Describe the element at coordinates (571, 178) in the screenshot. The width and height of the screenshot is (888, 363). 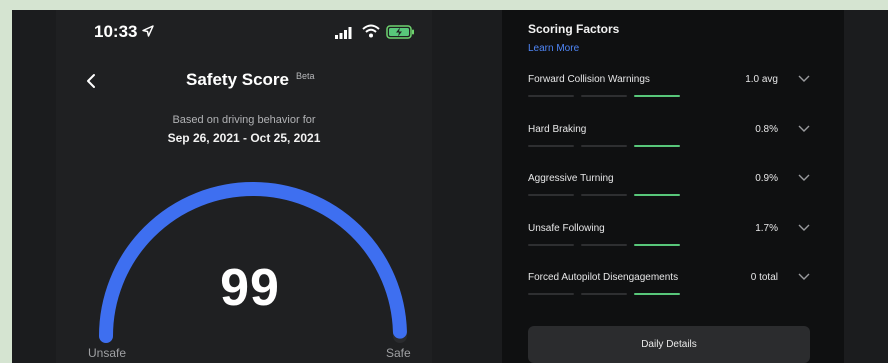
I see `factor-name: Aggressive Turning` at that location.